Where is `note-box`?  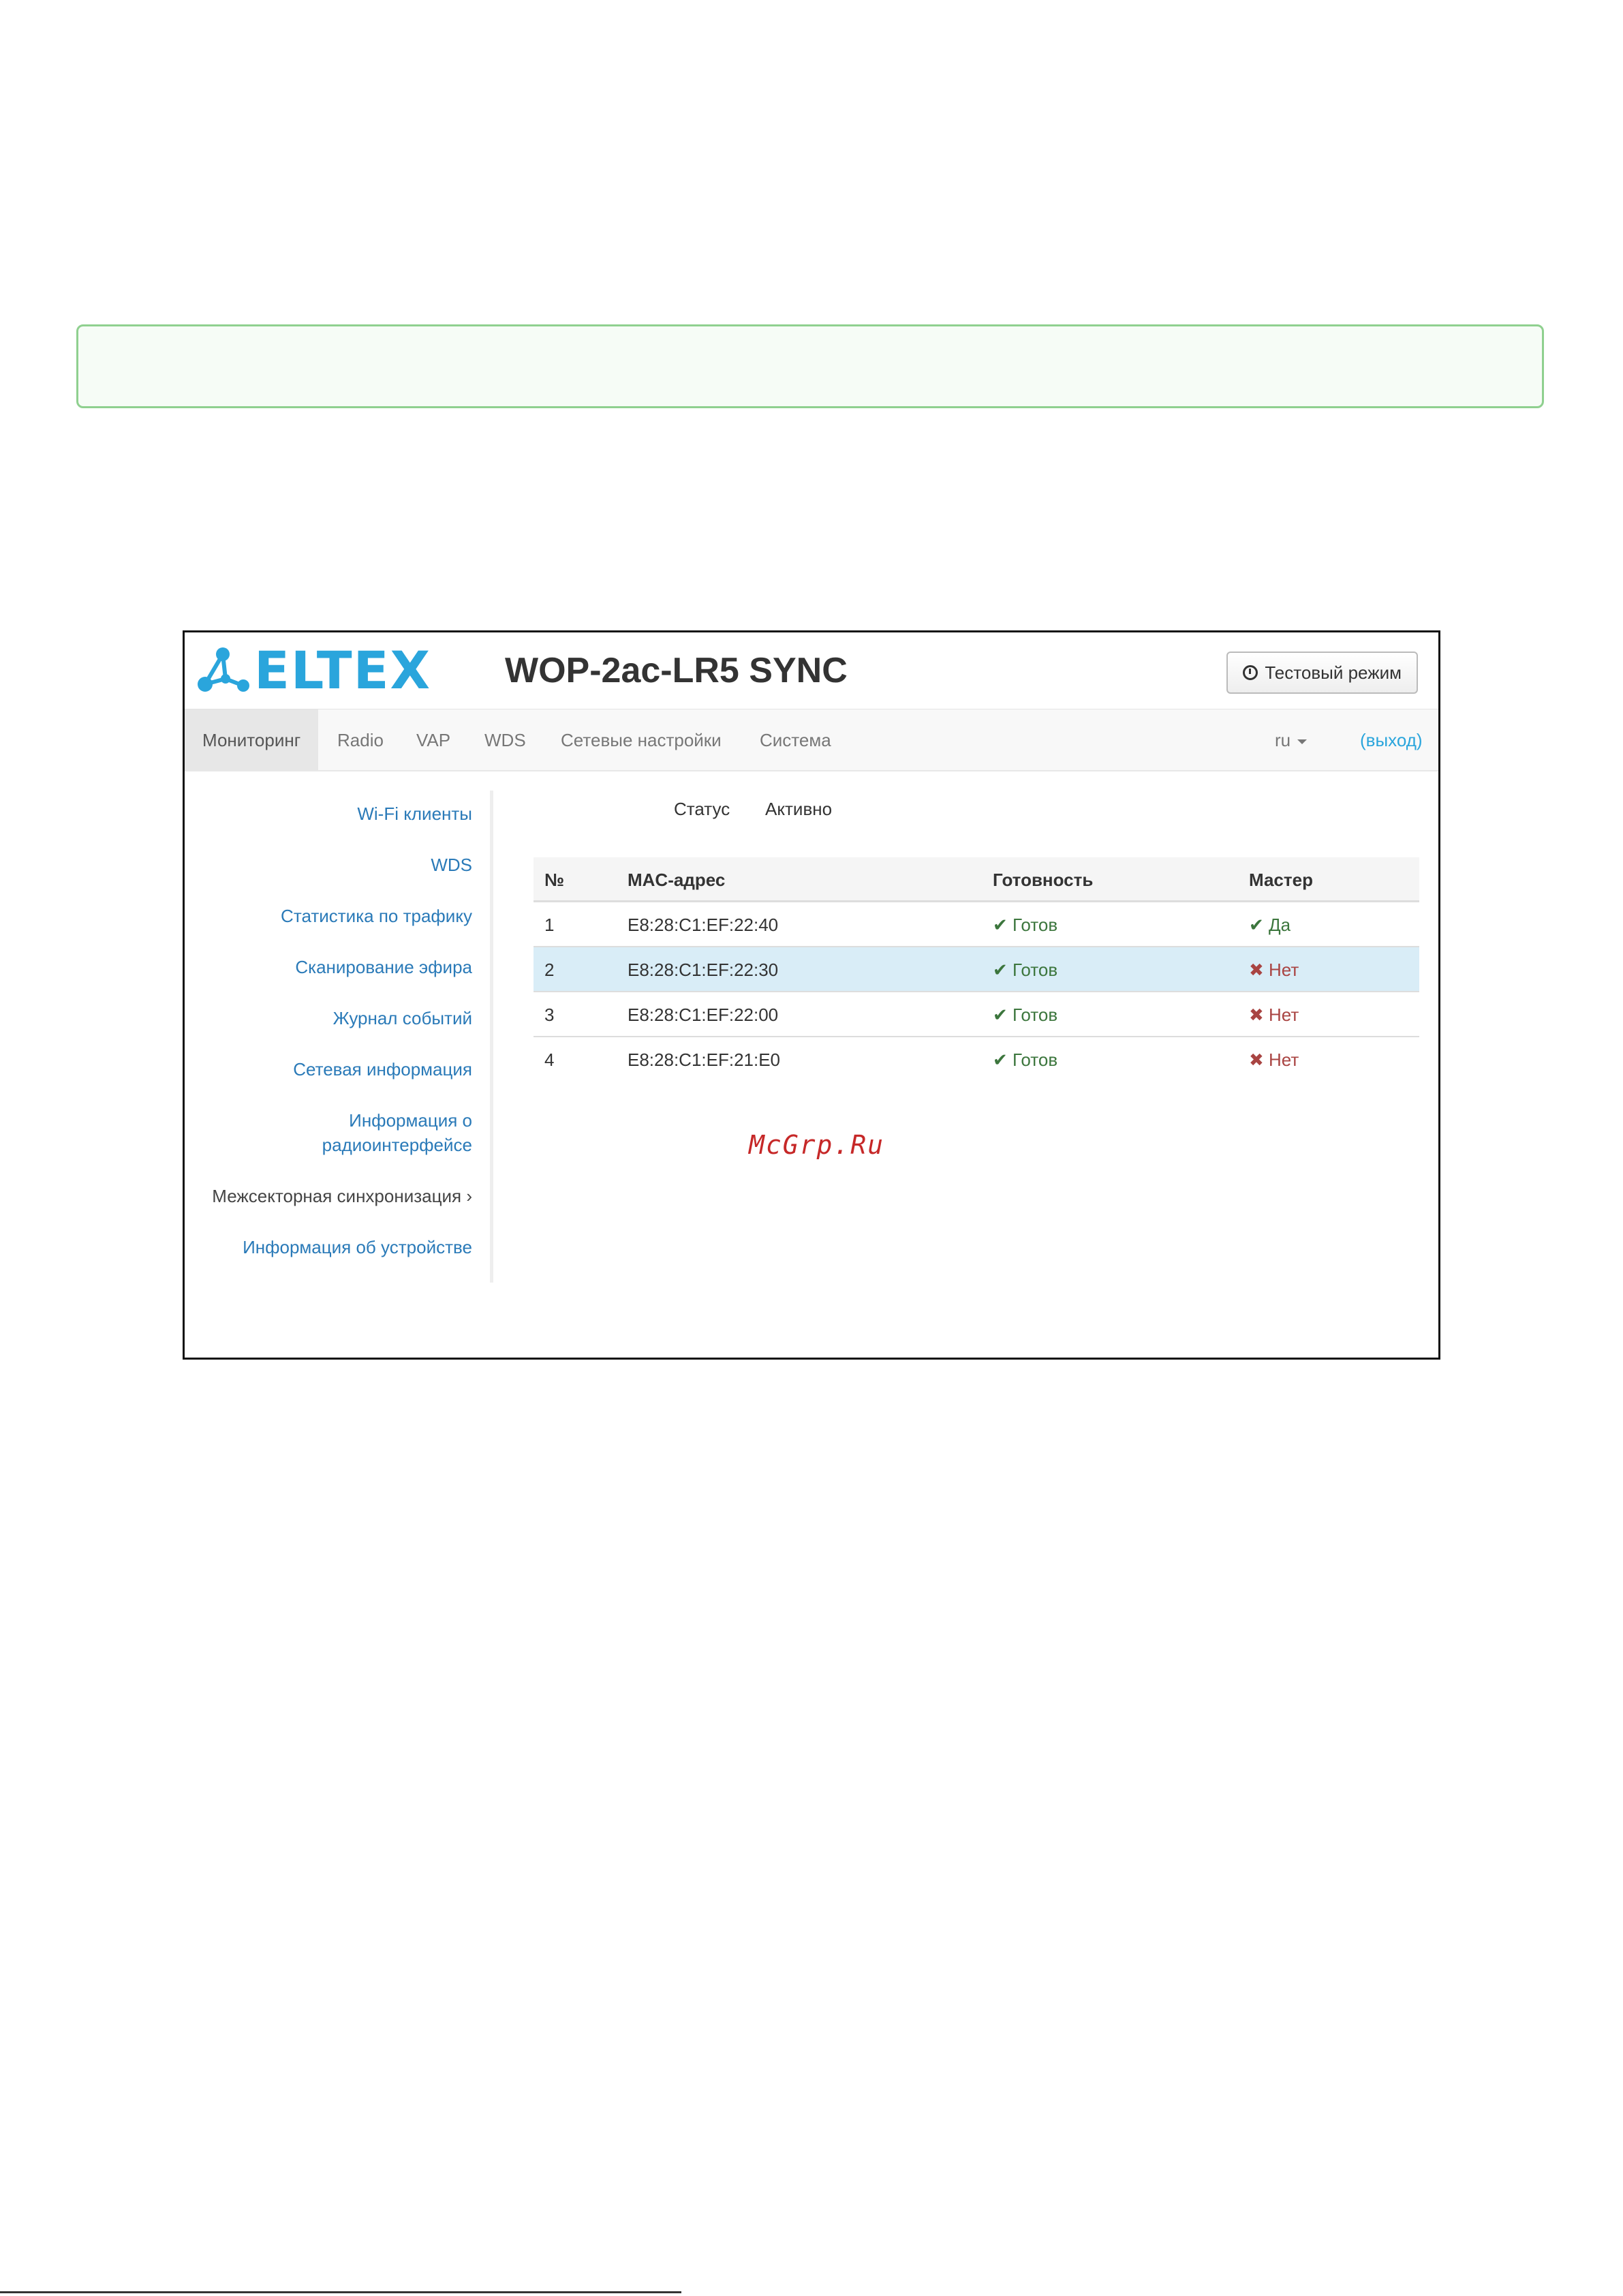 note-box is located at coordinates (810, 366).